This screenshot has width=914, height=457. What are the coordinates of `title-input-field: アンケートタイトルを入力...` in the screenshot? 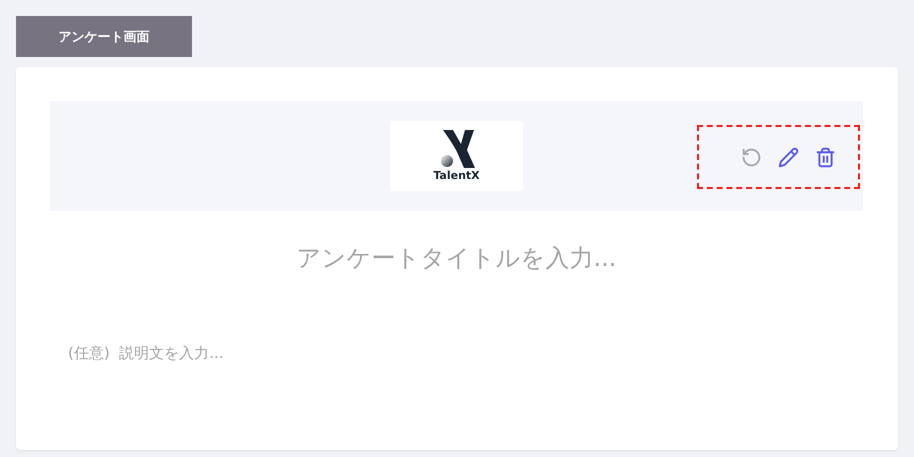 It's located at (456, 258).